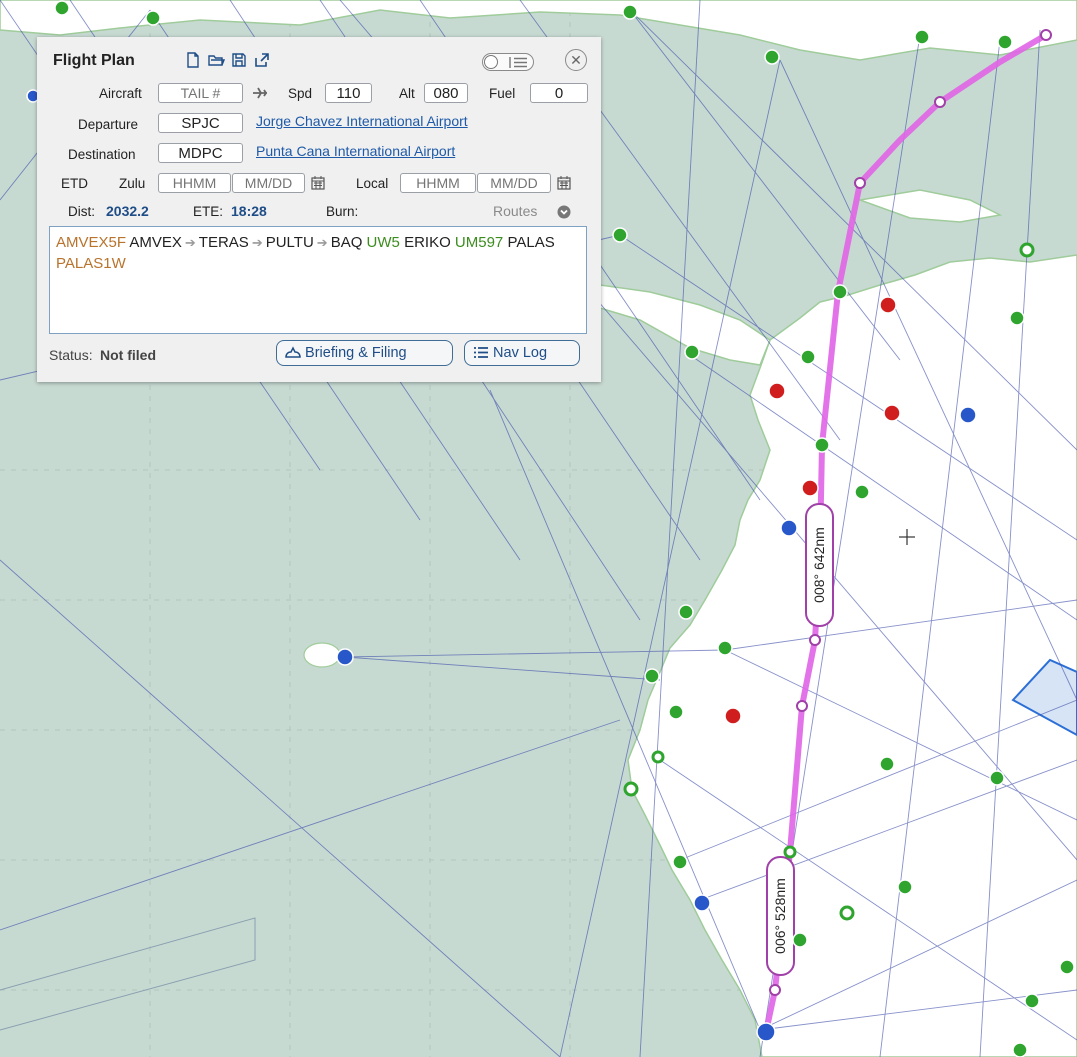  What do you see at coordinates (356, 353) in the screenshot?
I see `briefing-filing-label: Briefing & Filing` at bounding box center [356, 353].